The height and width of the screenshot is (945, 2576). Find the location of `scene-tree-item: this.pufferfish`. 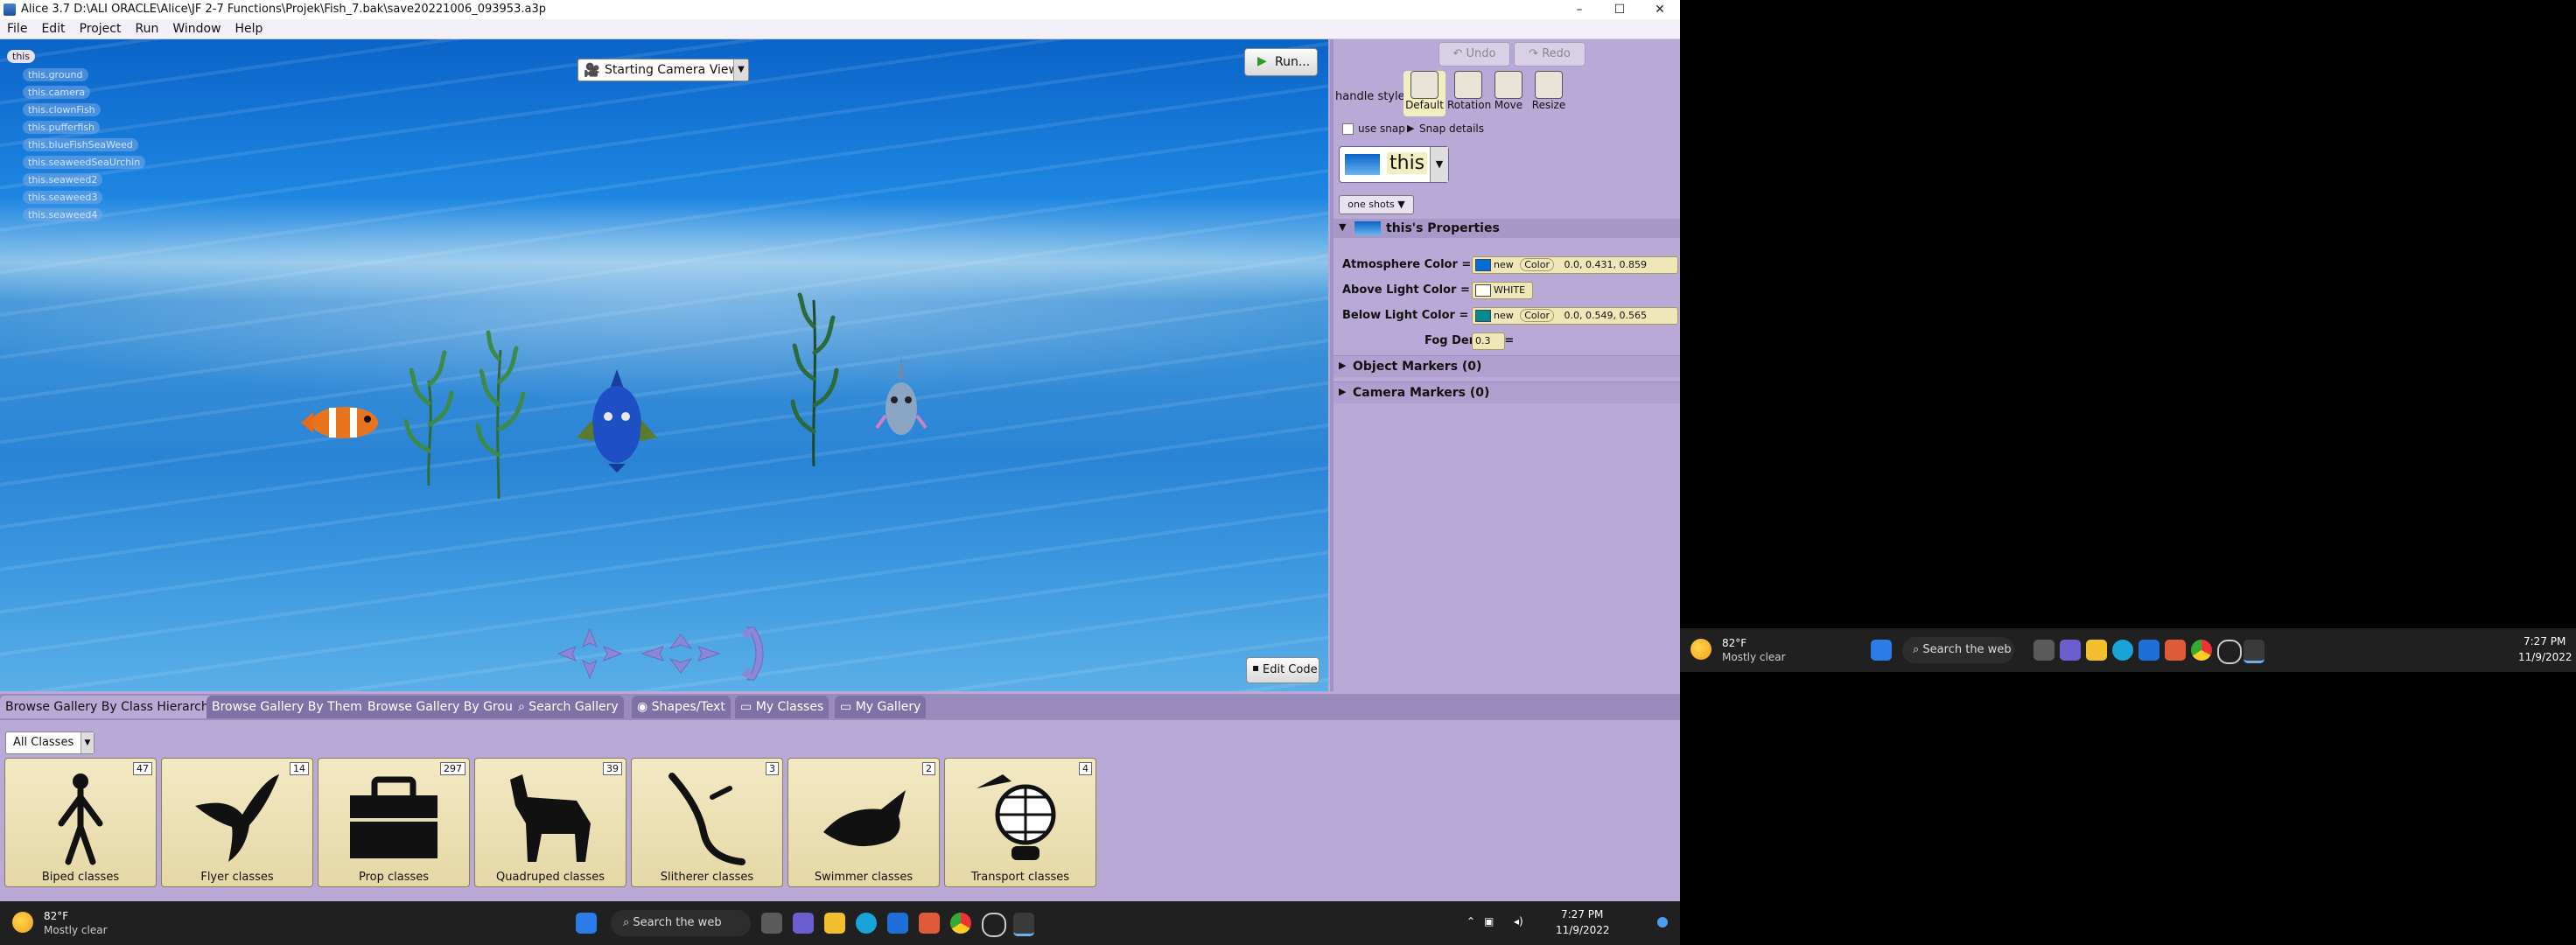

scene-tree-item: this.pufferfish is located at coordinates (62, 127).